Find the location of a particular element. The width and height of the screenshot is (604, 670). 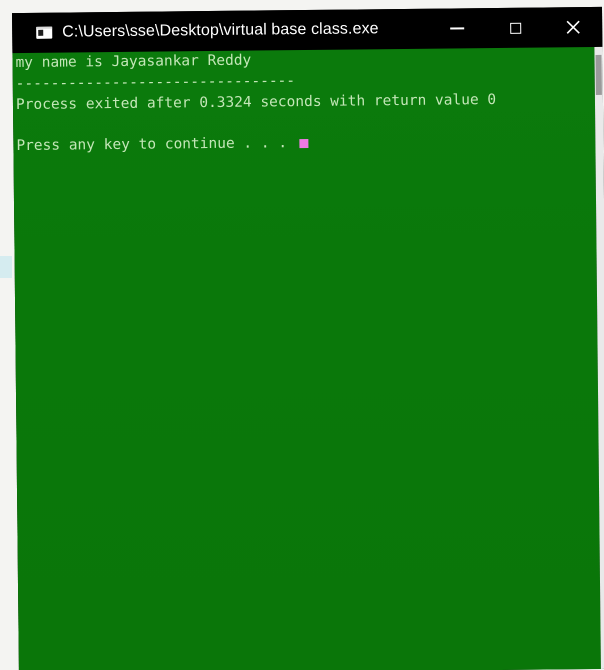

maximize-button is located at coordinates (515, 28).